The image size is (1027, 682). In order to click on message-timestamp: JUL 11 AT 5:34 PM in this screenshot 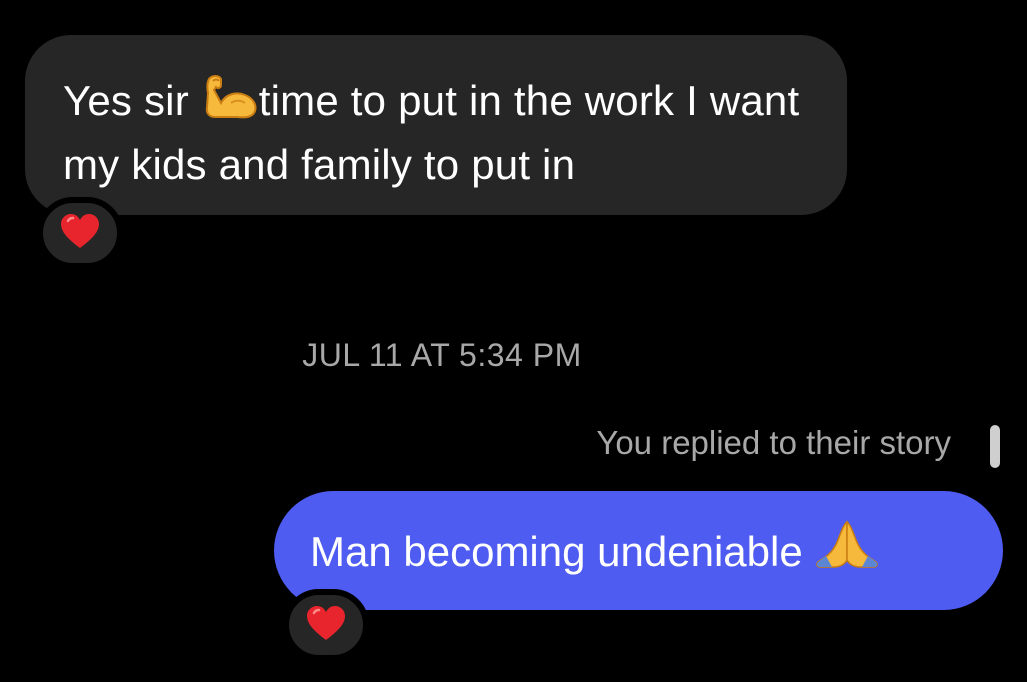, I will do `click(442, 355)`.